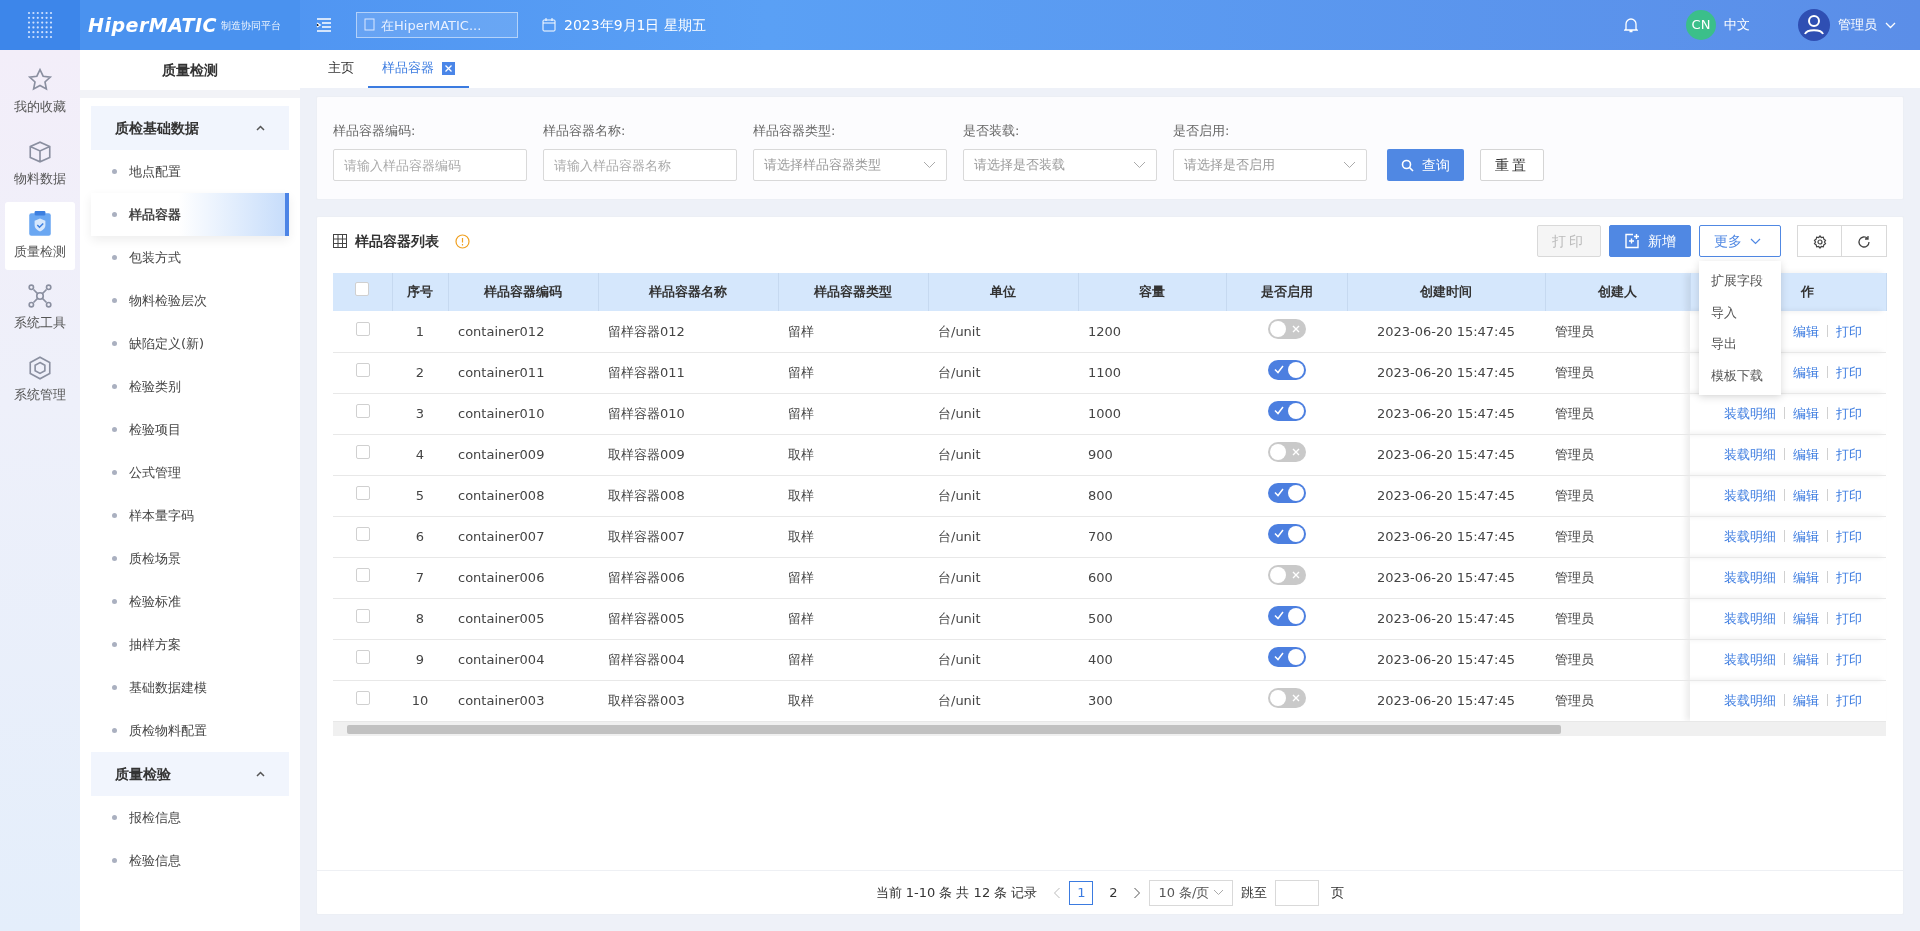 This screenshot has height=931, width=1920. Describe the element at coordinates (190, 257) in the screenshot. I see `sidebar-item: 包装方式` at that location.